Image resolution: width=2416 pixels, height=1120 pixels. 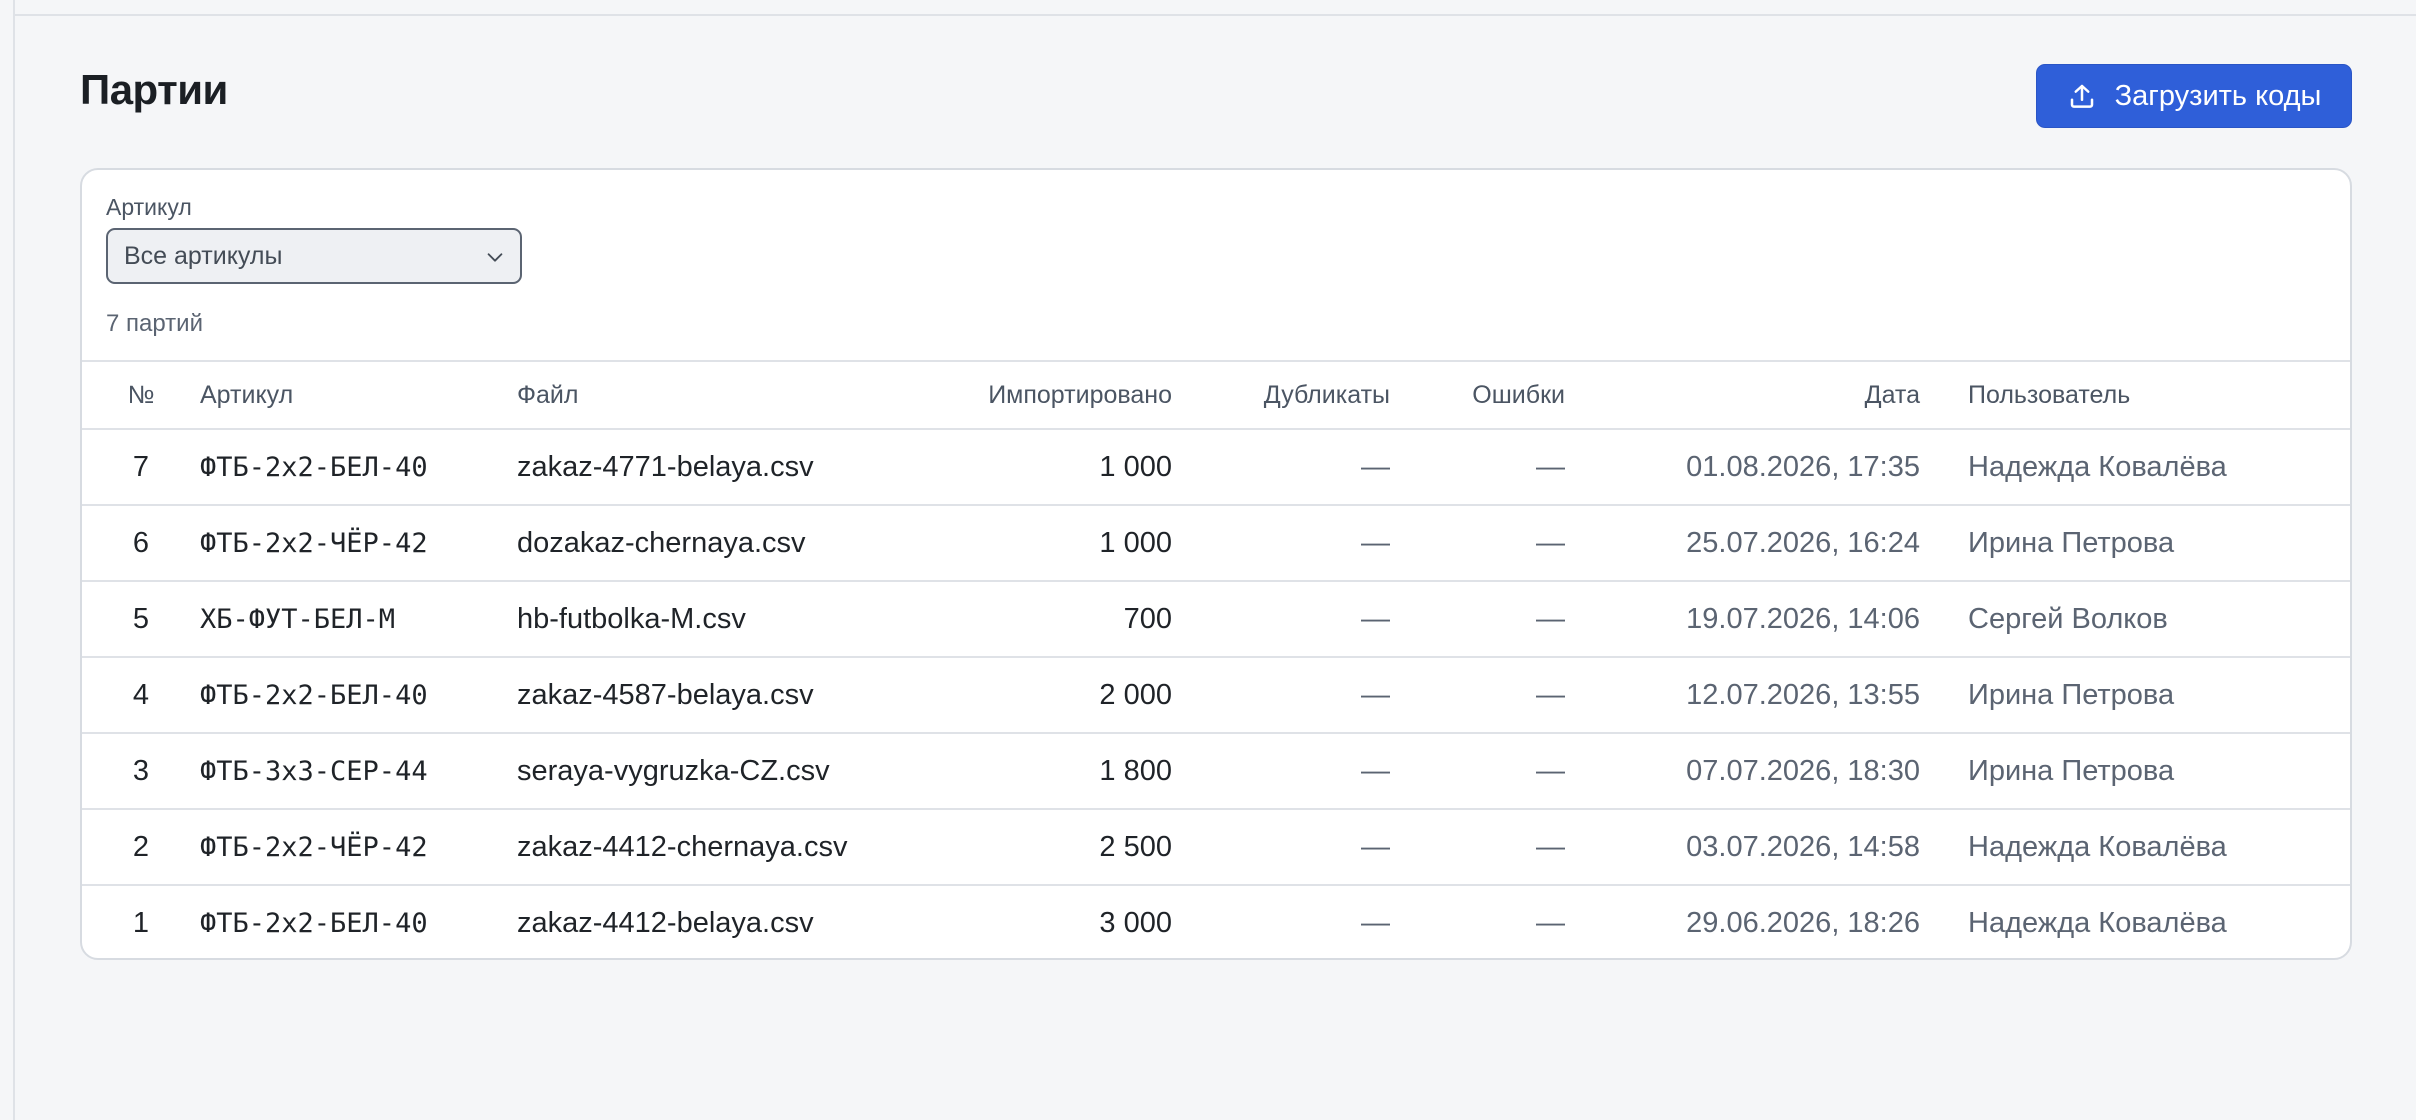 I want to click on col-errors: Ошибки, so click(x=1477, y=395).